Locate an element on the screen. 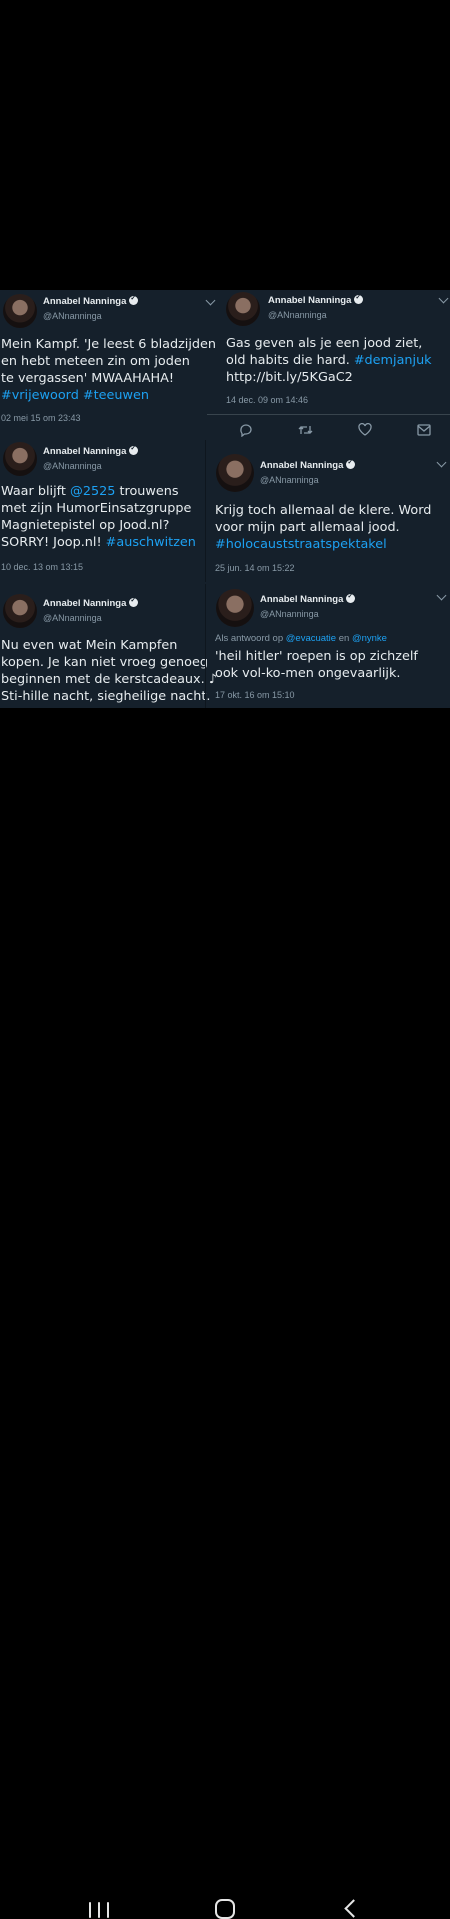 The width and height of the screenshot is (450, 1919). home-icon is located at coordinates (225, 1909).